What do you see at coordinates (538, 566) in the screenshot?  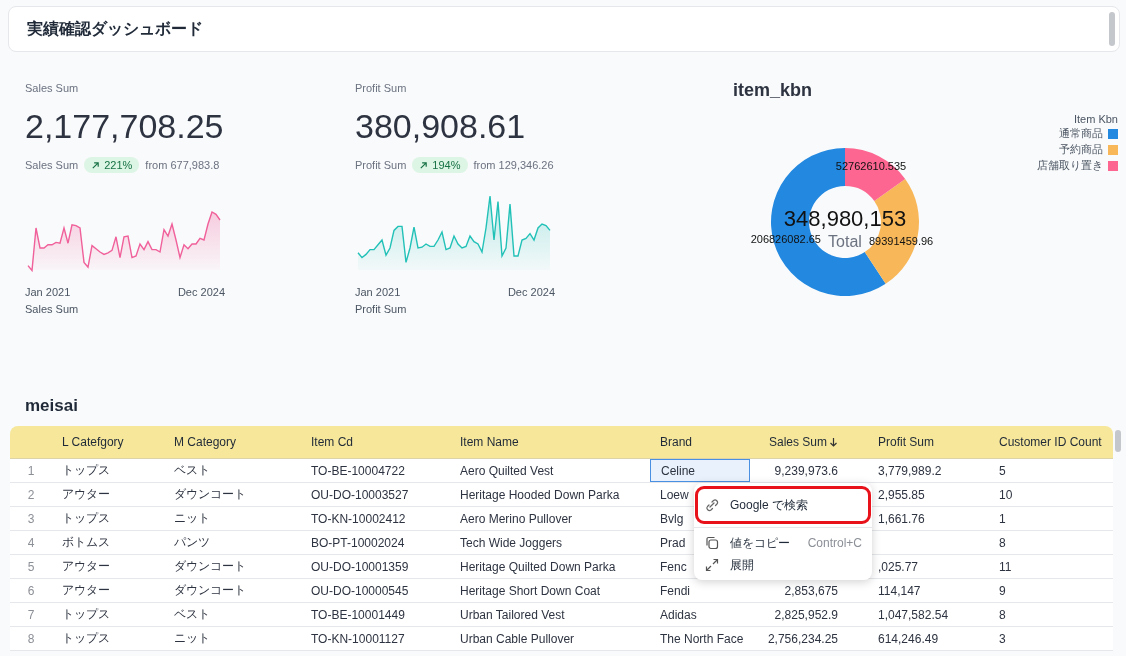 I see `table-cell: Heritage Quilted Down Parka` at bounding box center [538, 566].